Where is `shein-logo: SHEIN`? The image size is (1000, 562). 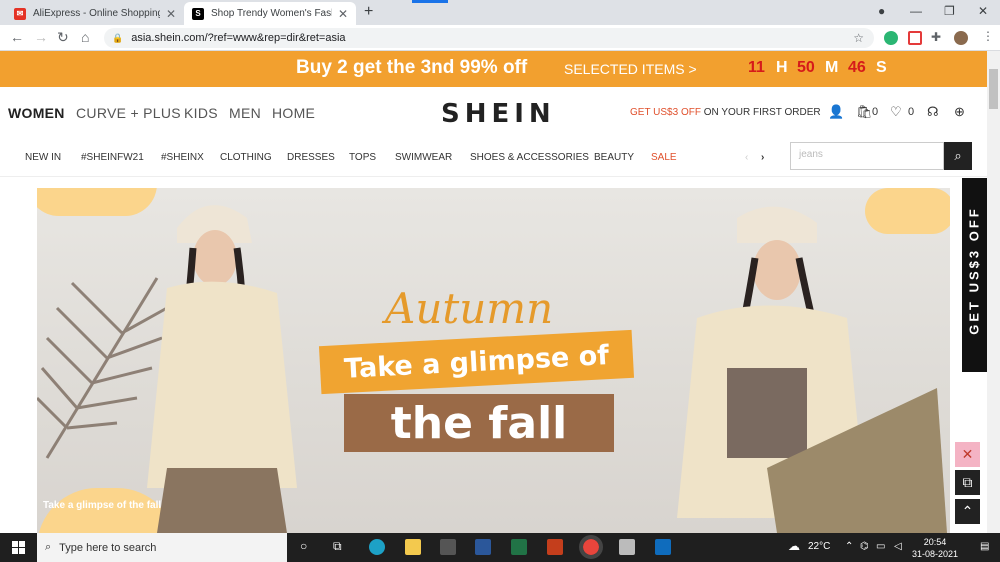 shein-logo: SHEIN is located at coordinates (498, 114).